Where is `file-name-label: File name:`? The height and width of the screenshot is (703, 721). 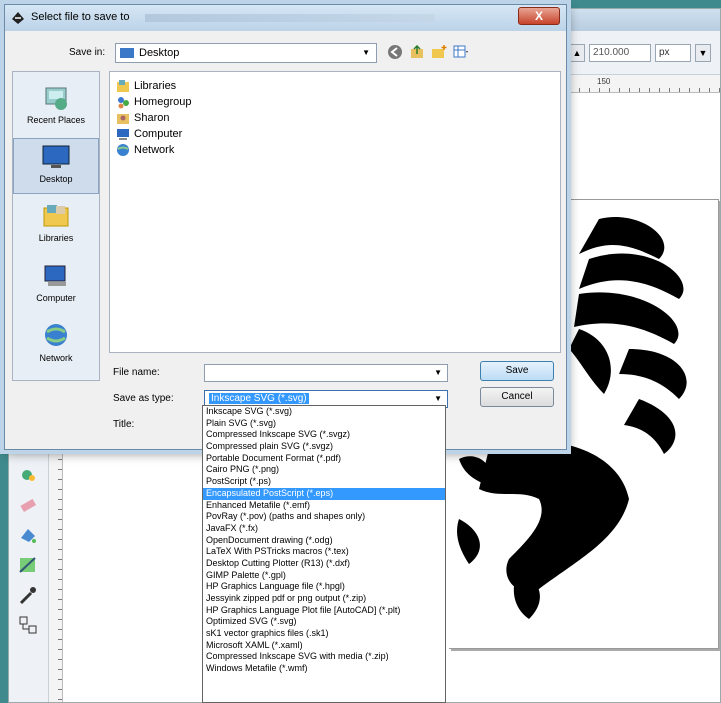
file-name-label: File name: is located at coordinates (136, 372).